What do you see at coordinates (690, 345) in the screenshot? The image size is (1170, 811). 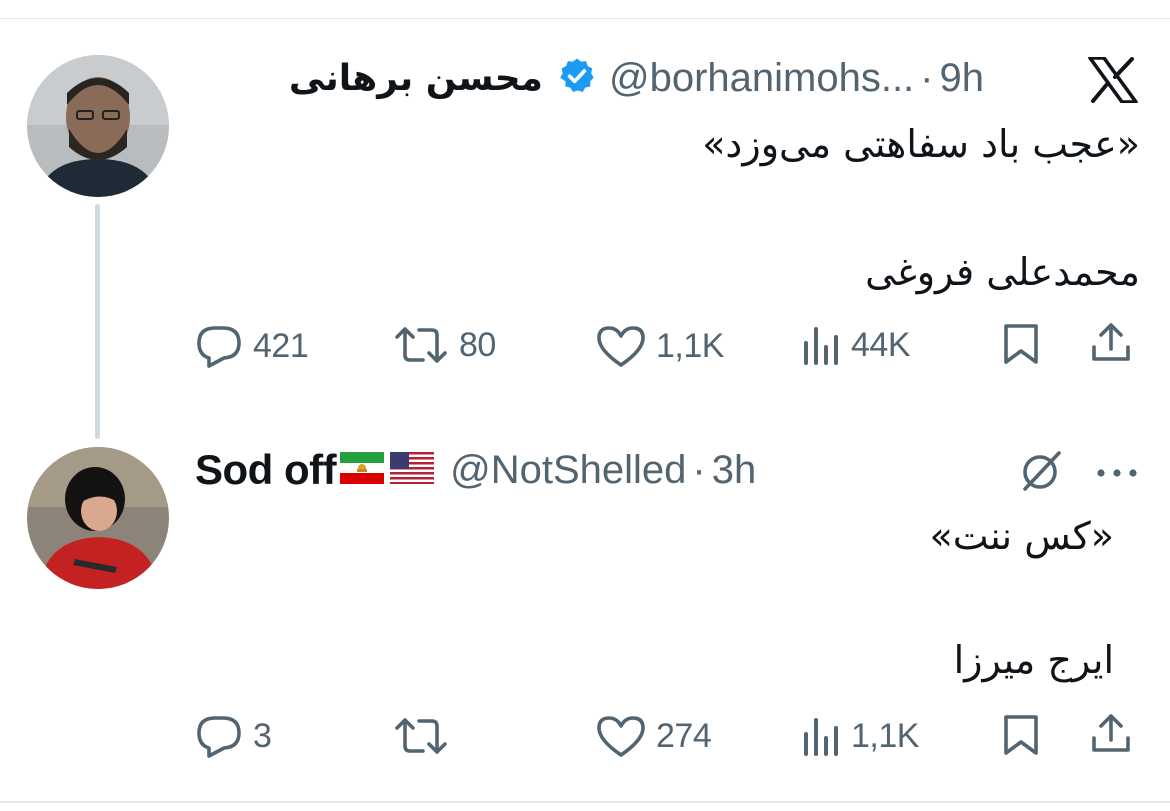 I see `like-count: 1,1K` at bounding box center [690, 345].